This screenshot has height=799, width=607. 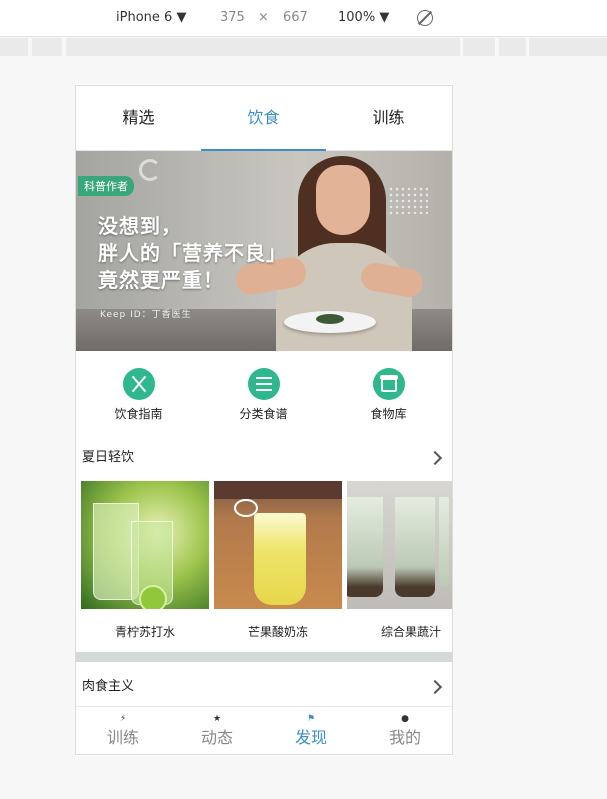 I want to click on nav-training: ⚡ 训练, so click(x=123, y=730).